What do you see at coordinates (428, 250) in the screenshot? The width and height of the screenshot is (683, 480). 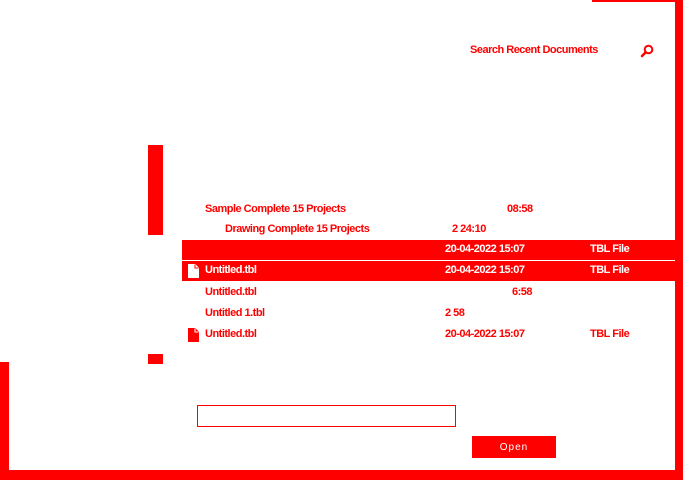 I see `file-row-selected: 20-04-2022 15:07 TBL File` at bounding box center [428, 250].